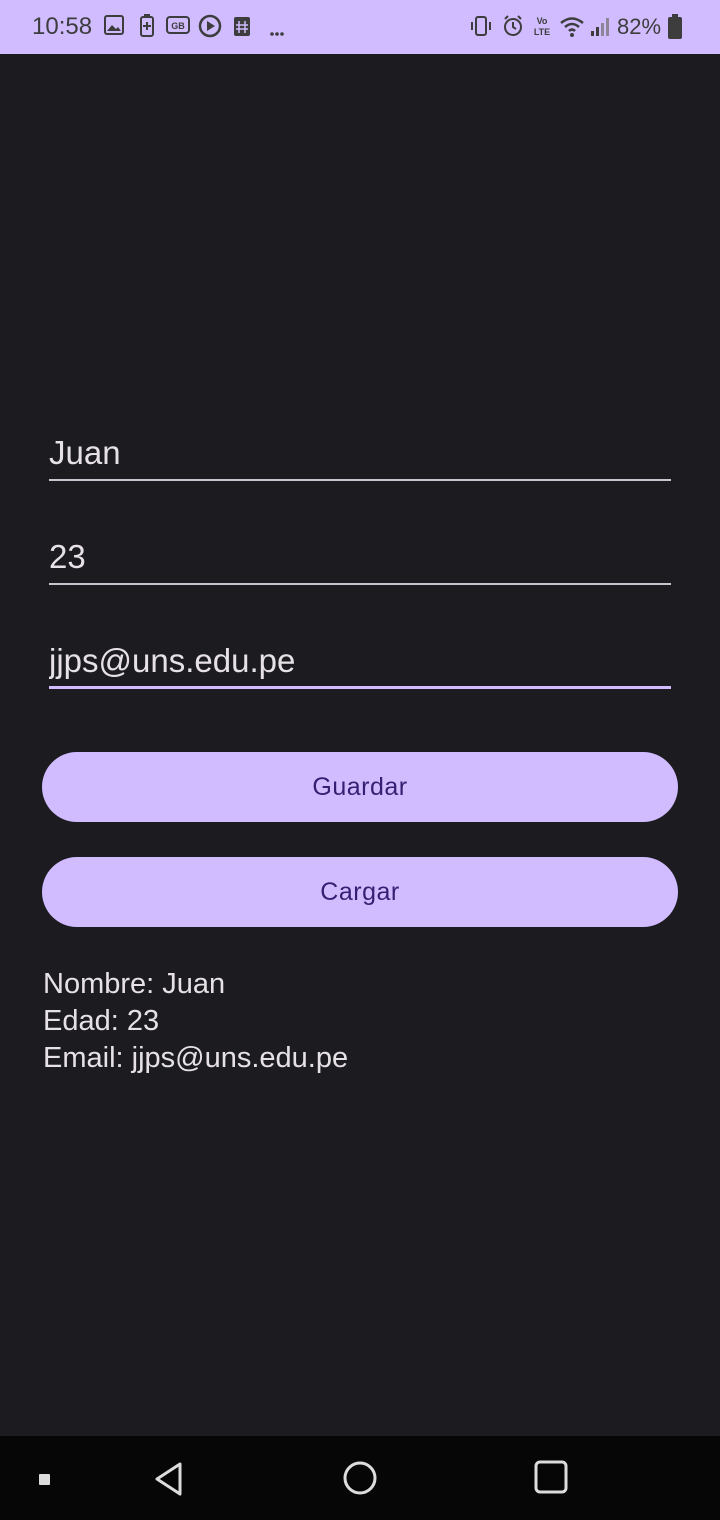 The width and height of the screenshot is (720, 1520). I want to click on name-field-container, so click(360, 455).